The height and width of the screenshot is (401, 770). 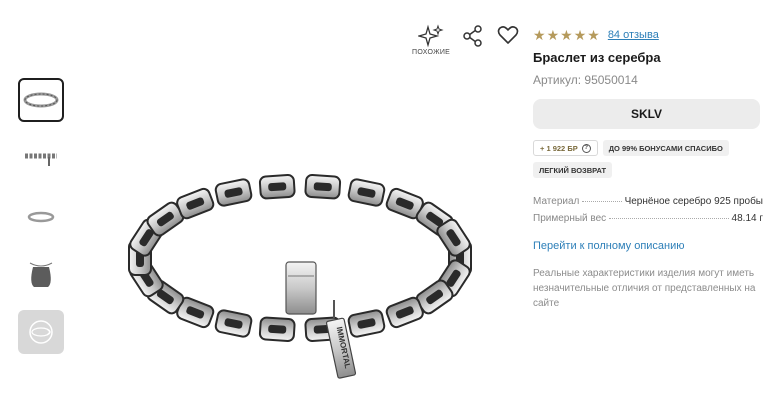 What do you see at coordinates (747, 218) in the screenshot?
I see `spec-value: 48.14 г` at bounding box center [747, 218].